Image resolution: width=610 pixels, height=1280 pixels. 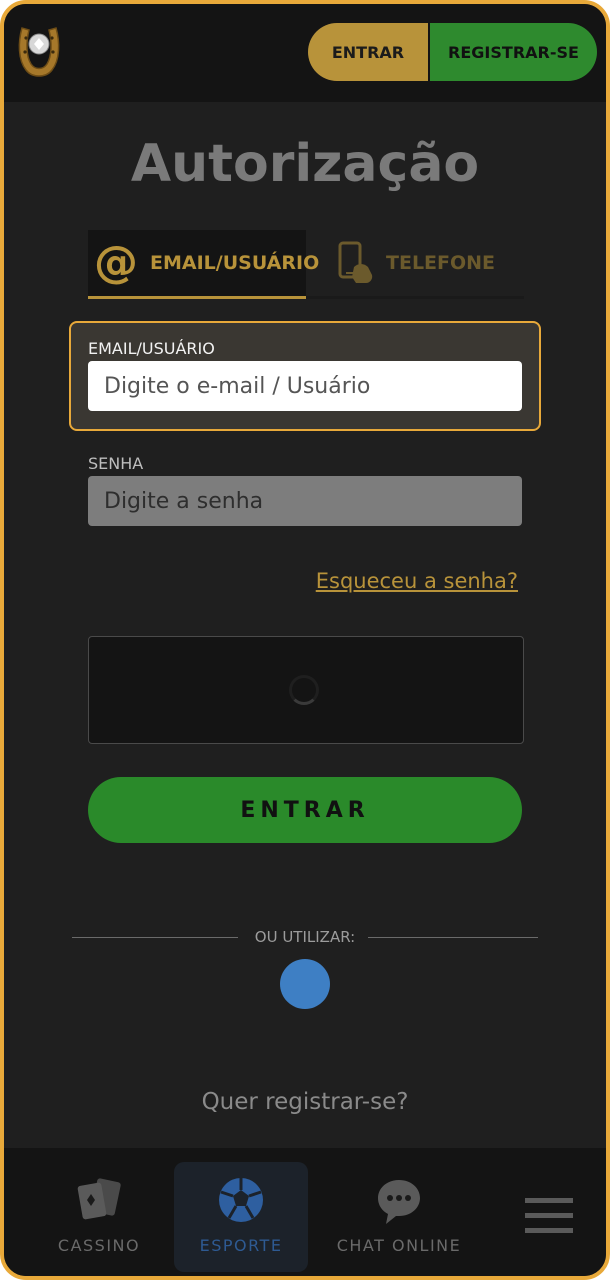 I want to click on header-login-button: ENTRAR, so click(x=368, y=52).